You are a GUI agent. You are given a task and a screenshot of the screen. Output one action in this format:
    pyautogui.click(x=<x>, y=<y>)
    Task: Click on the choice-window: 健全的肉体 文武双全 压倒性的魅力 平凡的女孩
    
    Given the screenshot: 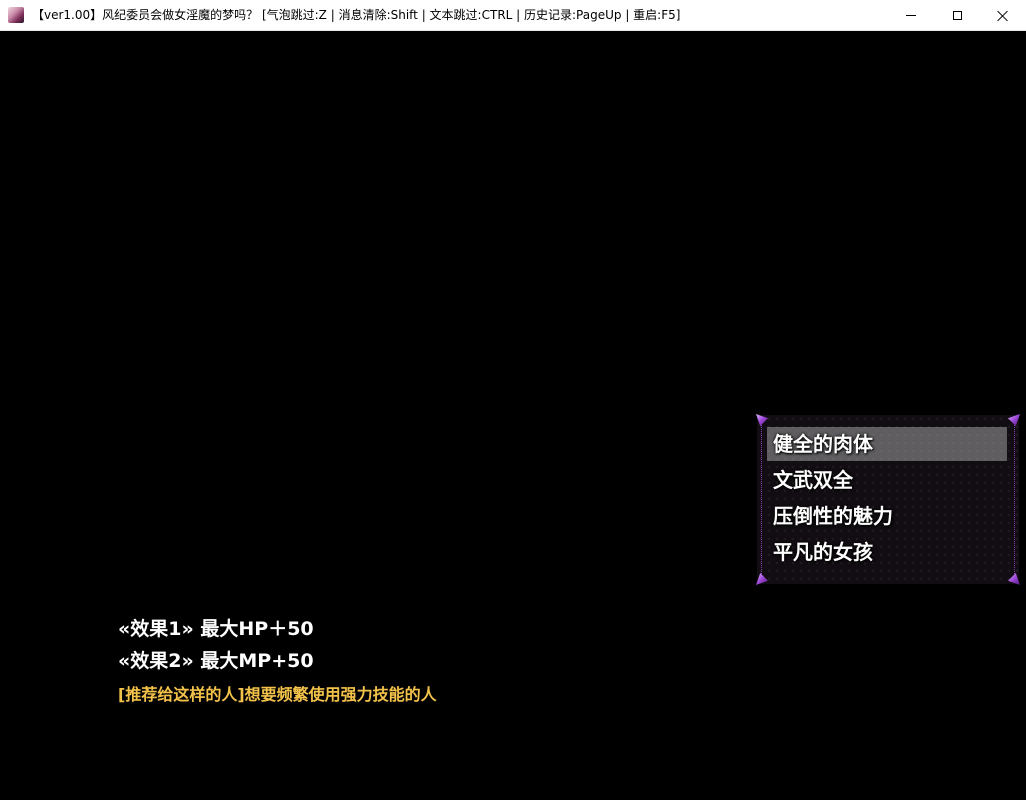 What is the action you would take?
    pyautogui.click(x=888, y=499)
    